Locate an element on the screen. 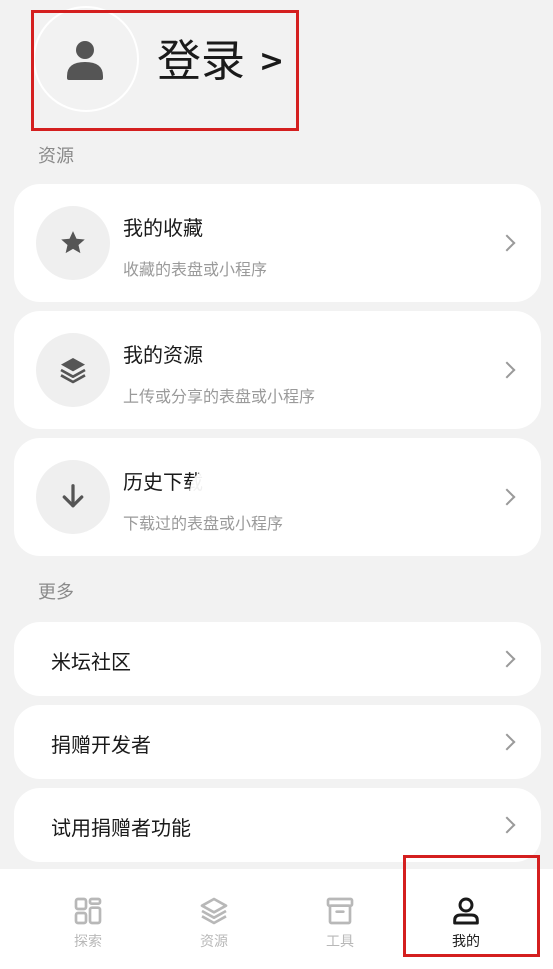 Image resolution: width=553 pixels, height=969 pixels. item-label: 米坛社区 is located at coordinates (91, 662).